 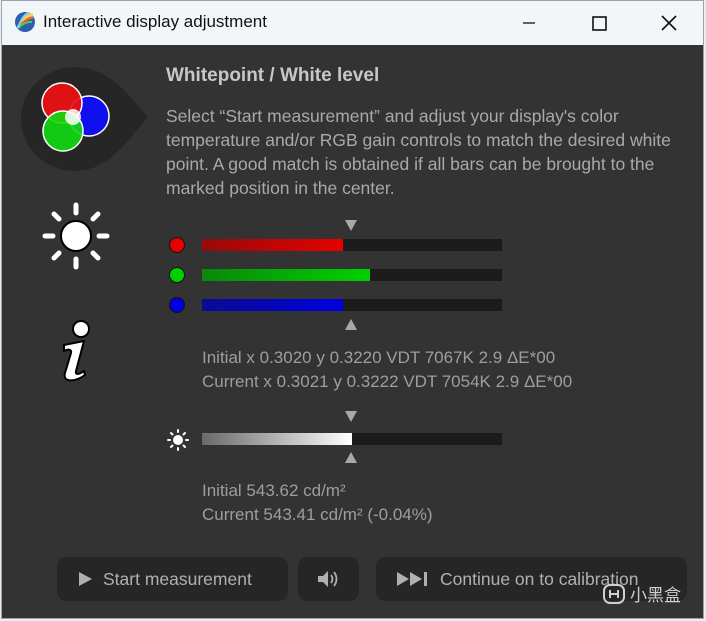 What do you see at coordinates (272, 305) in the screenshot?
I see `blue-channel-fill` at bounding box center [272, 305].